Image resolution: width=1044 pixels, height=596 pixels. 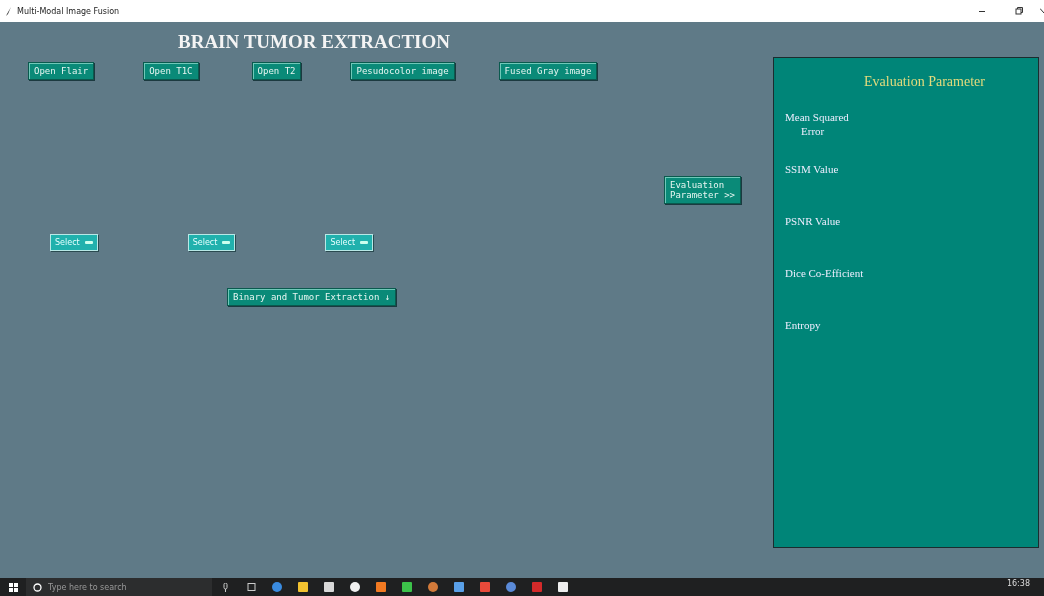 I want to click on open-button: Fused Gray image, so click(x=548, y=71).